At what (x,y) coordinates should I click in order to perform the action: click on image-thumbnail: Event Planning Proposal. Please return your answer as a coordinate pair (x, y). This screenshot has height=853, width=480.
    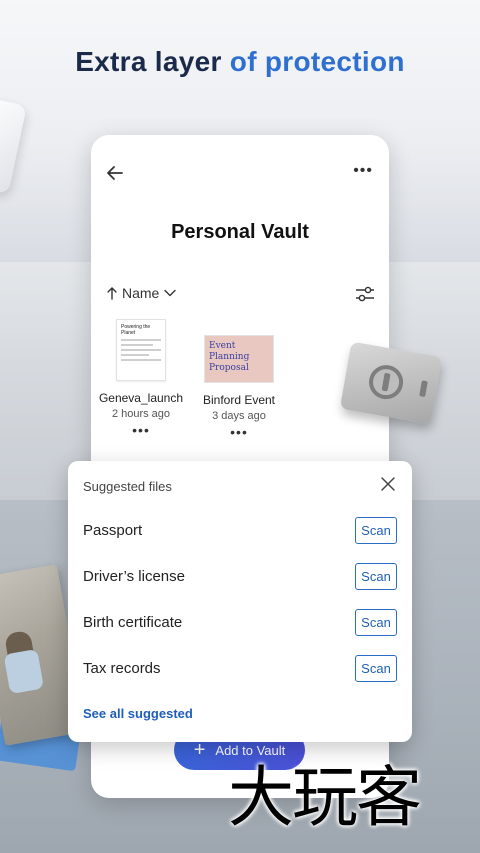
    Looking at the image, I should click on (239, 359).